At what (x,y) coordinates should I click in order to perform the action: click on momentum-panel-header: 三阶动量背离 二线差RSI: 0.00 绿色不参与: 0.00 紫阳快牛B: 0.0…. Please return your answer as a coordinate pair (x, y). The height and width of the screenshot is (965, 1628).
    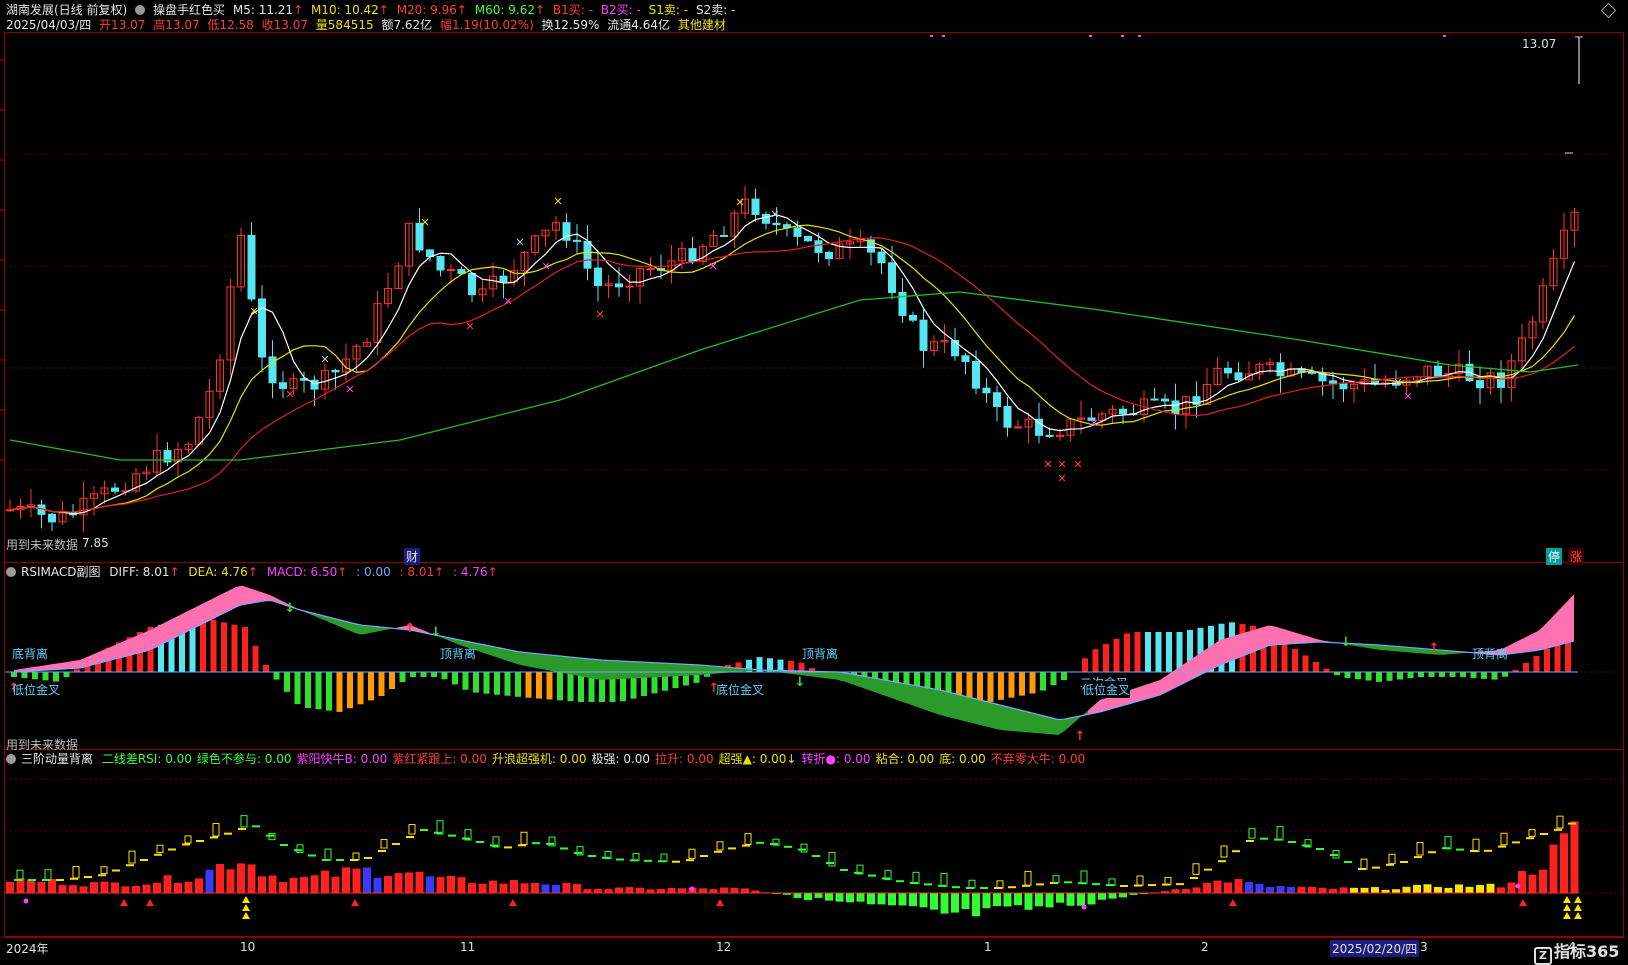
    Looking at the image, I should click on (550, 759).